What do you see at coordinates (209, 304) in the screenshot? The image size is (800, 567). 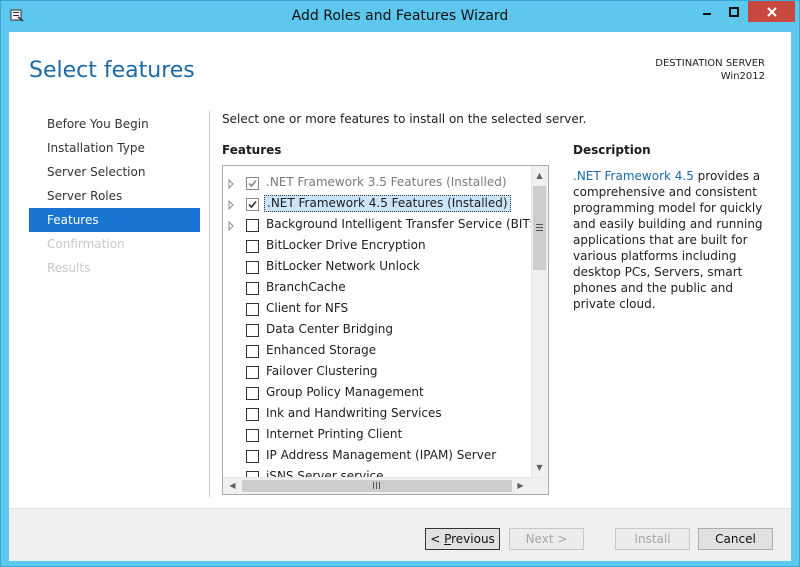 I see `nav-divider` at bounding box center [209, 304].